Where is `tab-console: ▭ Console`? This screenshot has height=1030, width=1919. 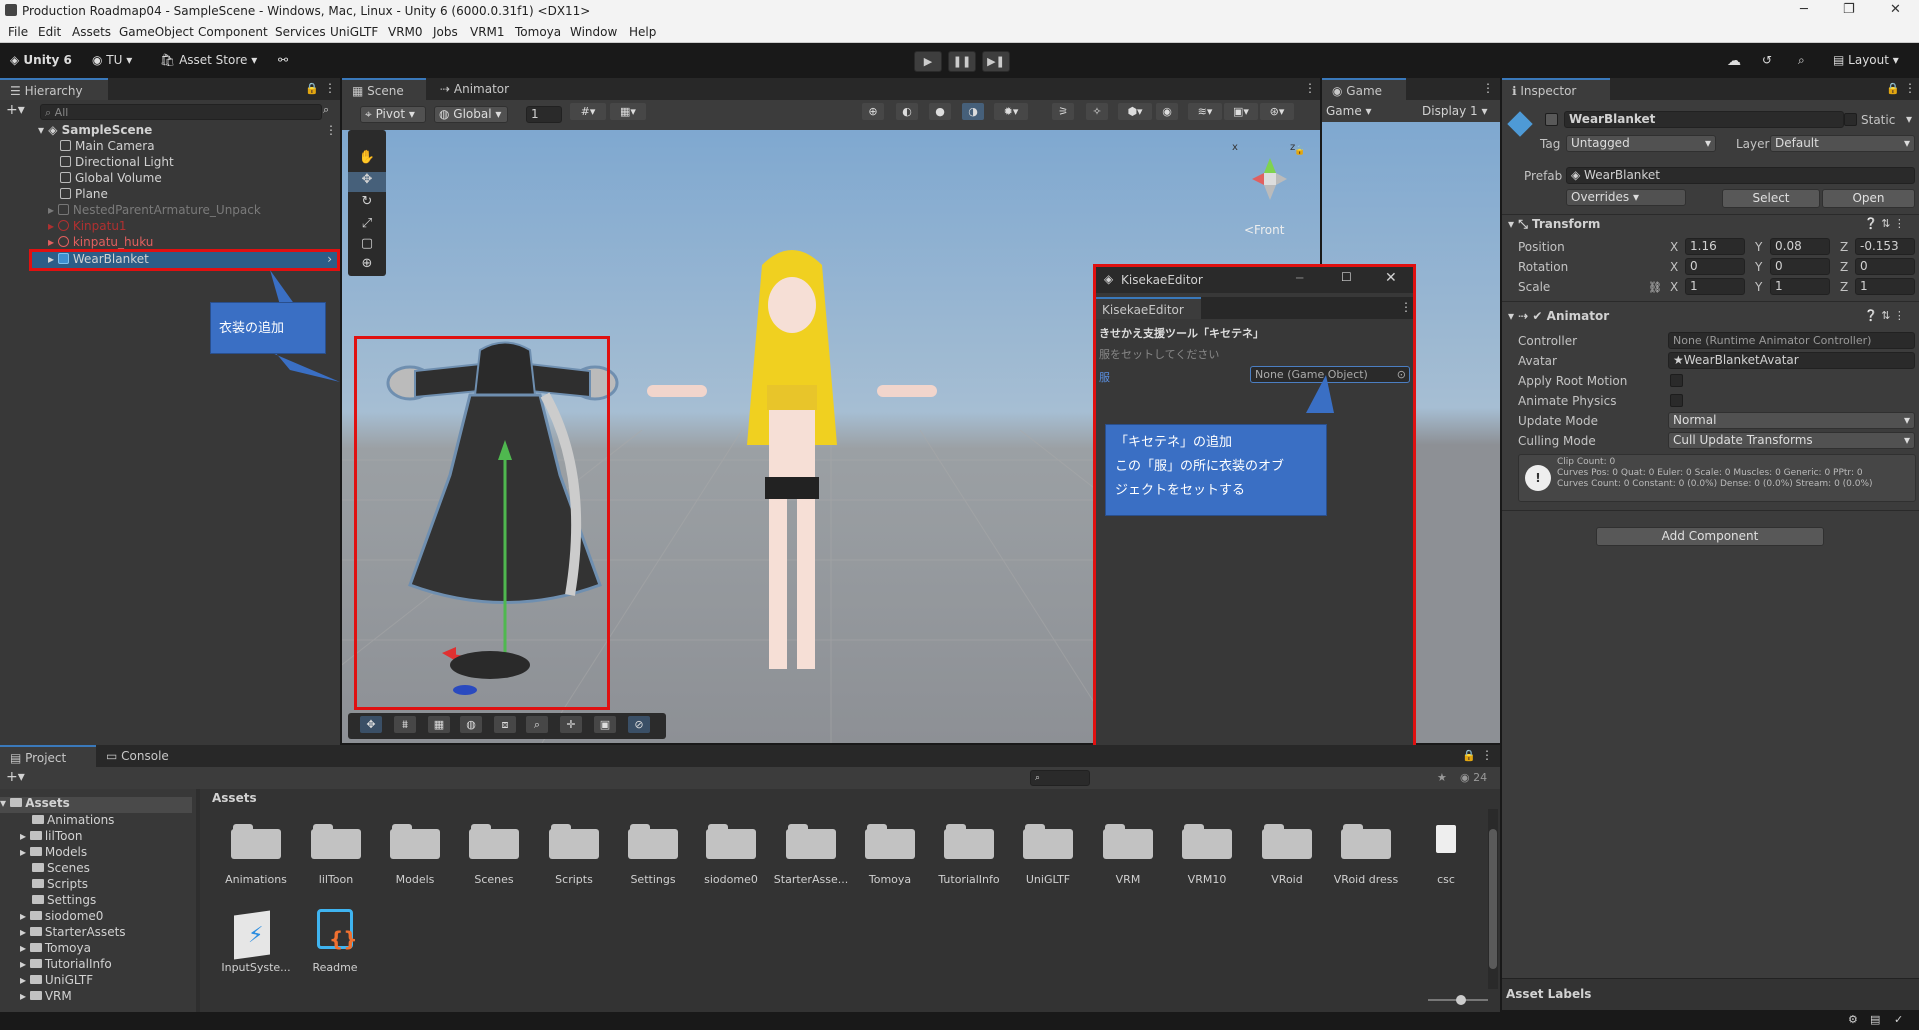
tab-console: ▭ Console is located at coordinates (144, 756).